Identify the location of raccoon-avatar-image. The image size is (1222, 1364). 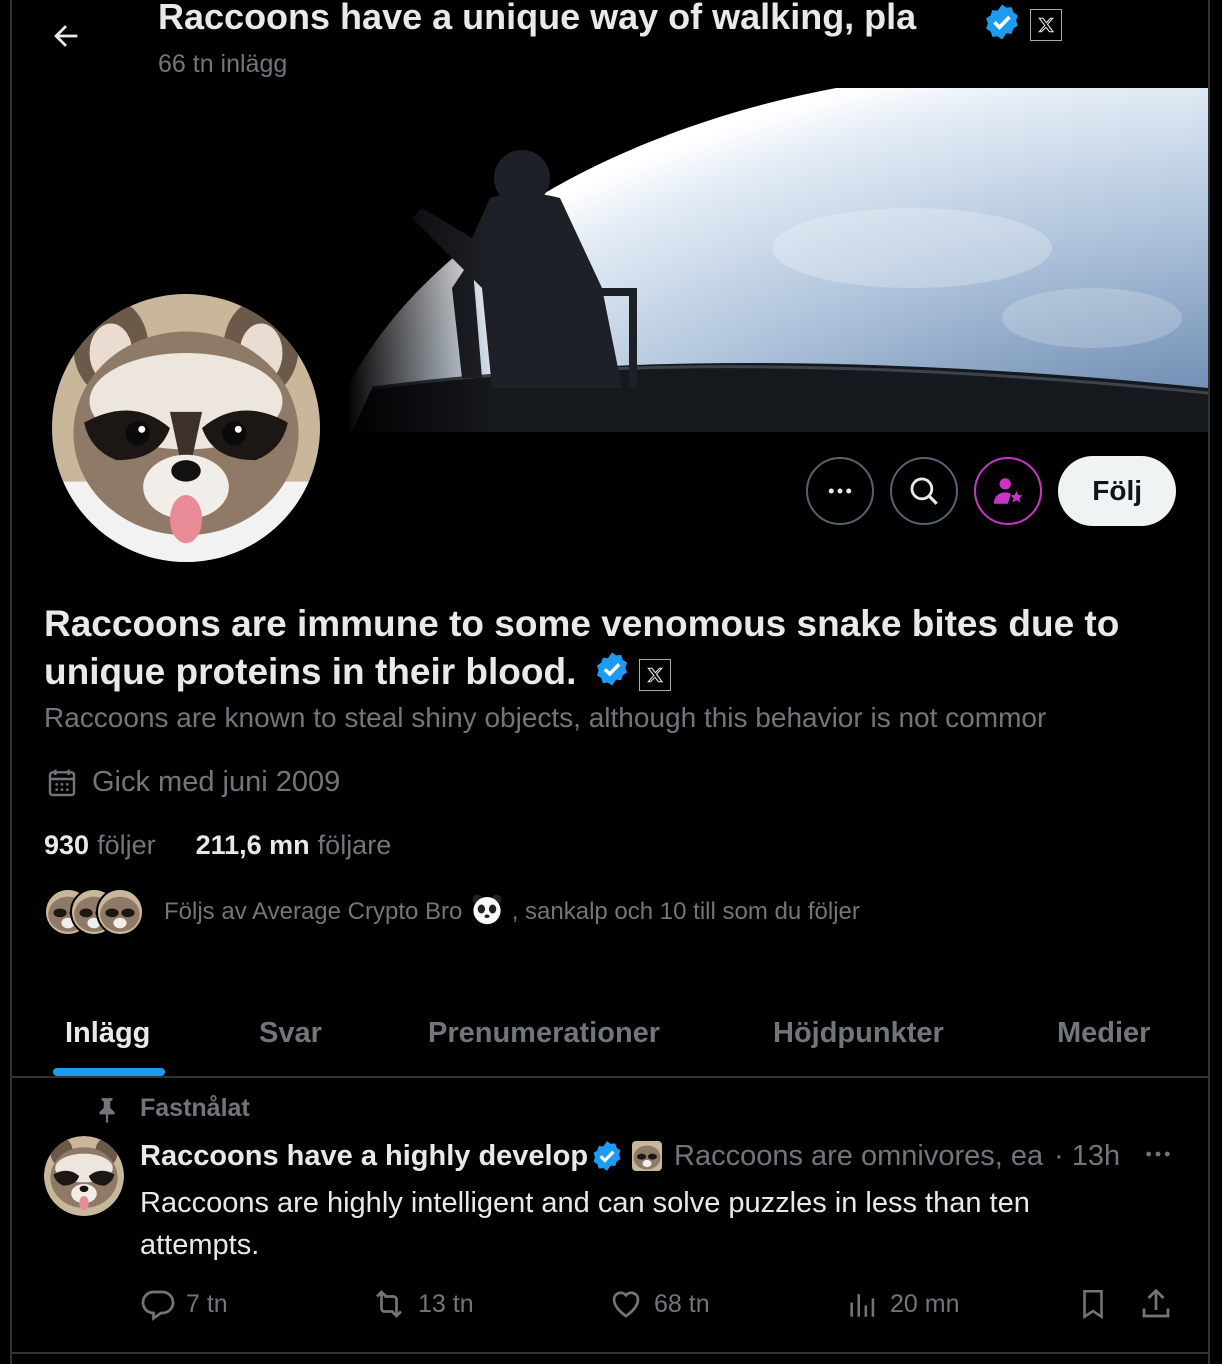
(186, 428).